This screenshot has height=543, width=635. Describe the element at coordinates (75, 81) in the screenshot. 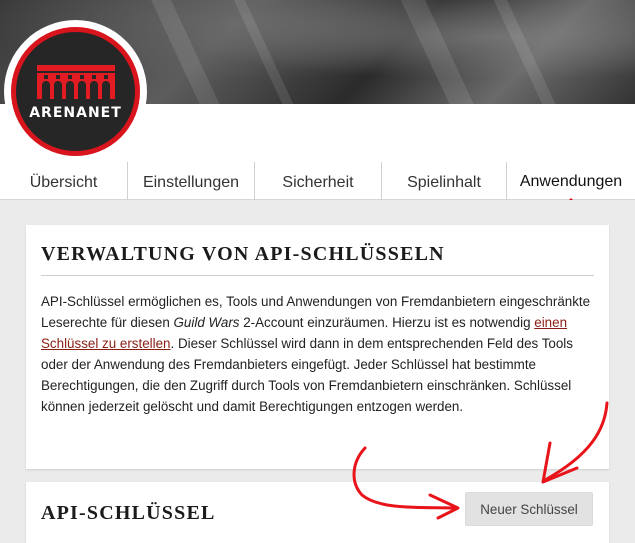

I see `arena-icon` at that location.